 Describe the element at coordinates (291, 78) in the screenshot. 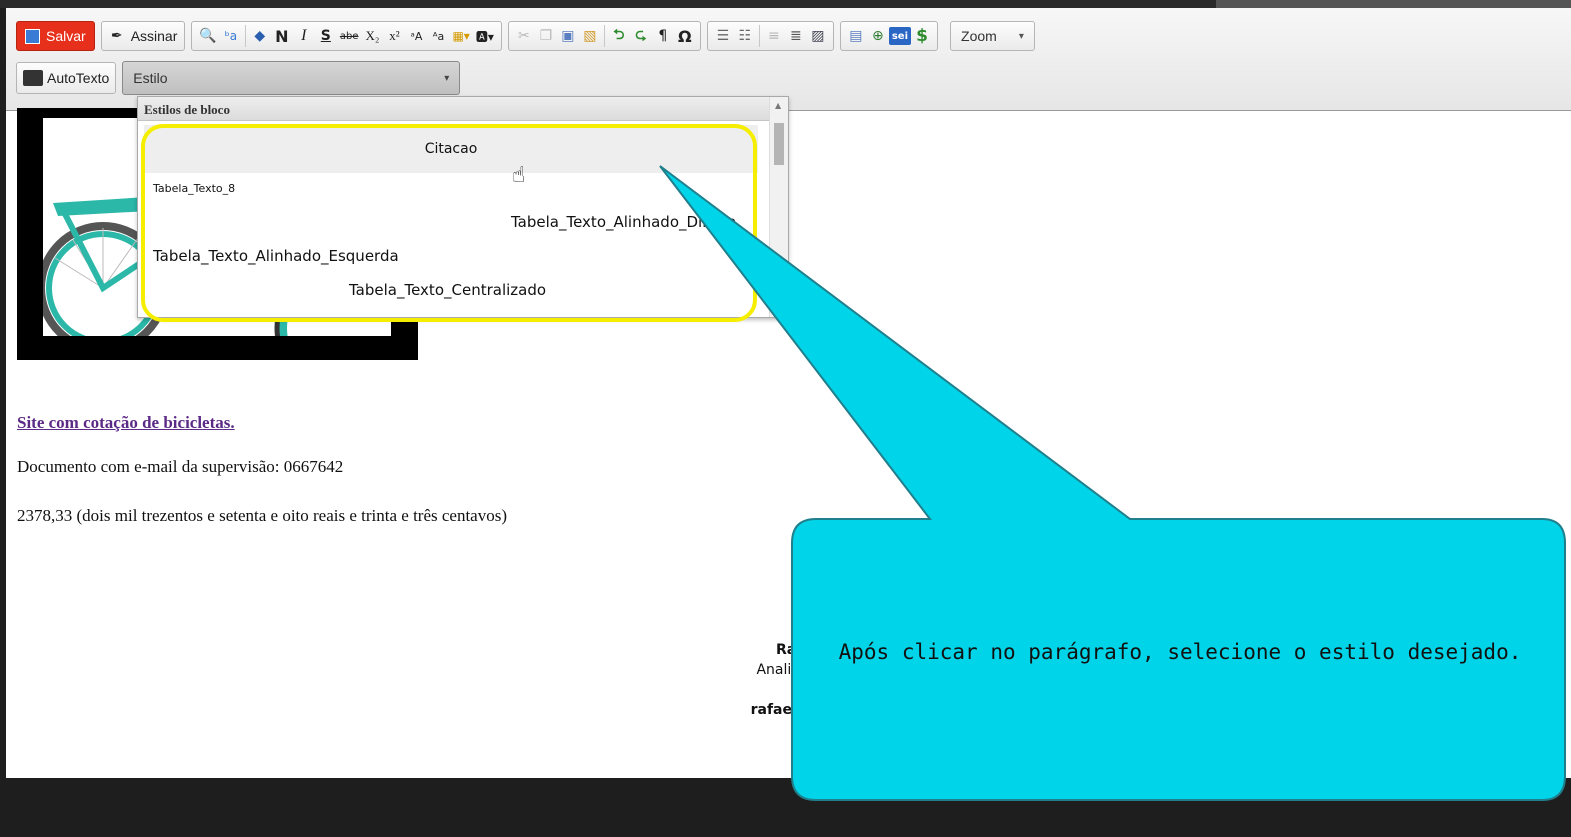

I see `style-select: Estilo ▾` at that location.